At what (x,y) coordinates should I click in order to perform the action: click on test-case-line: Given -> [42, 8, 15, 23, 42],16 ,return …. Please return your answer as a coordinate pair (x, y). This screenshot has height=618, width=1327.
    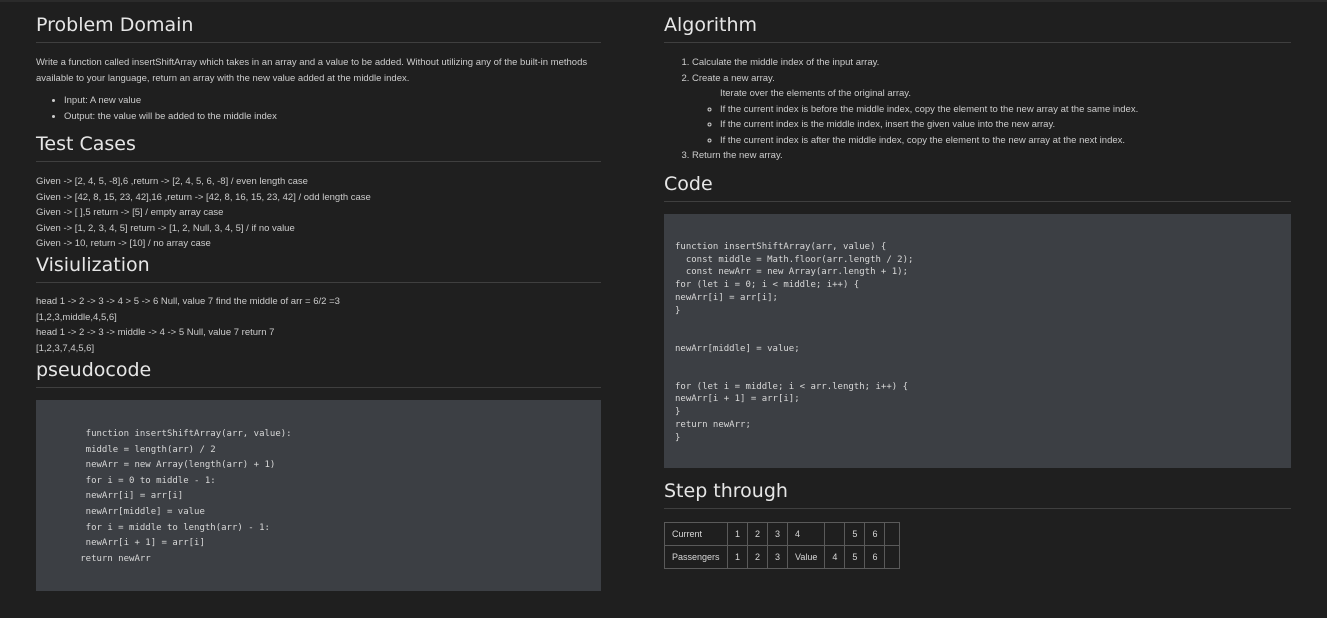
    Looking at the image, I should click on (203, 197).